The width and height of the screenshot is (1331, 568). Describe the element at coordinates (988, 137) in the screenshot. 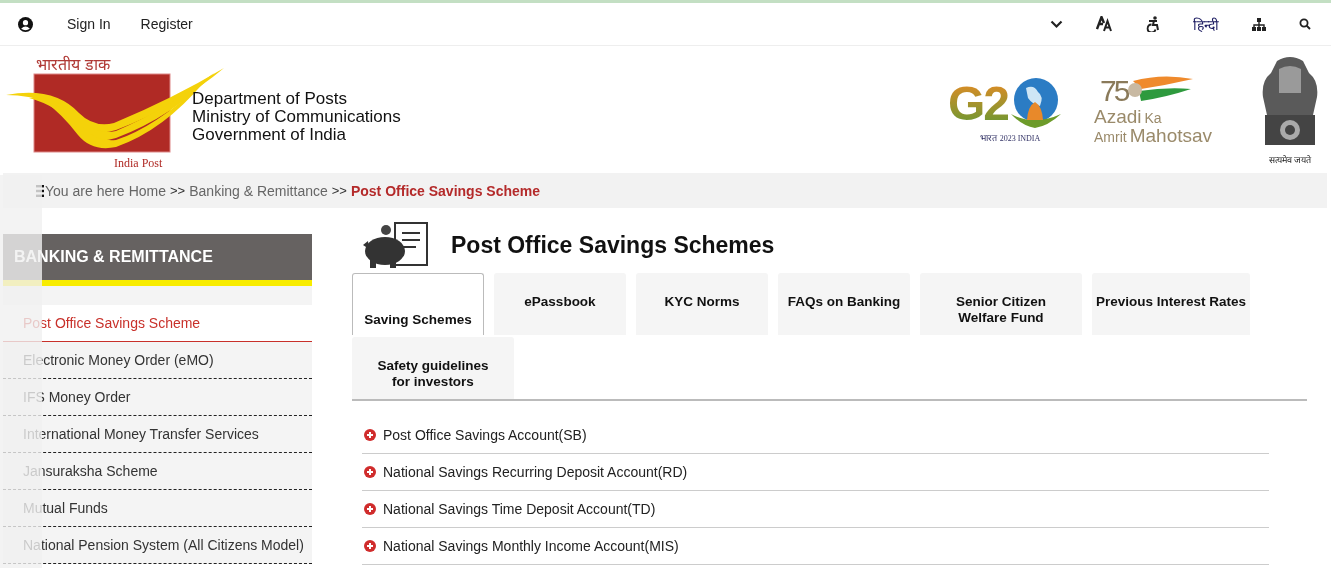

I see `g20-tagline-hindi: भारत` at that location.